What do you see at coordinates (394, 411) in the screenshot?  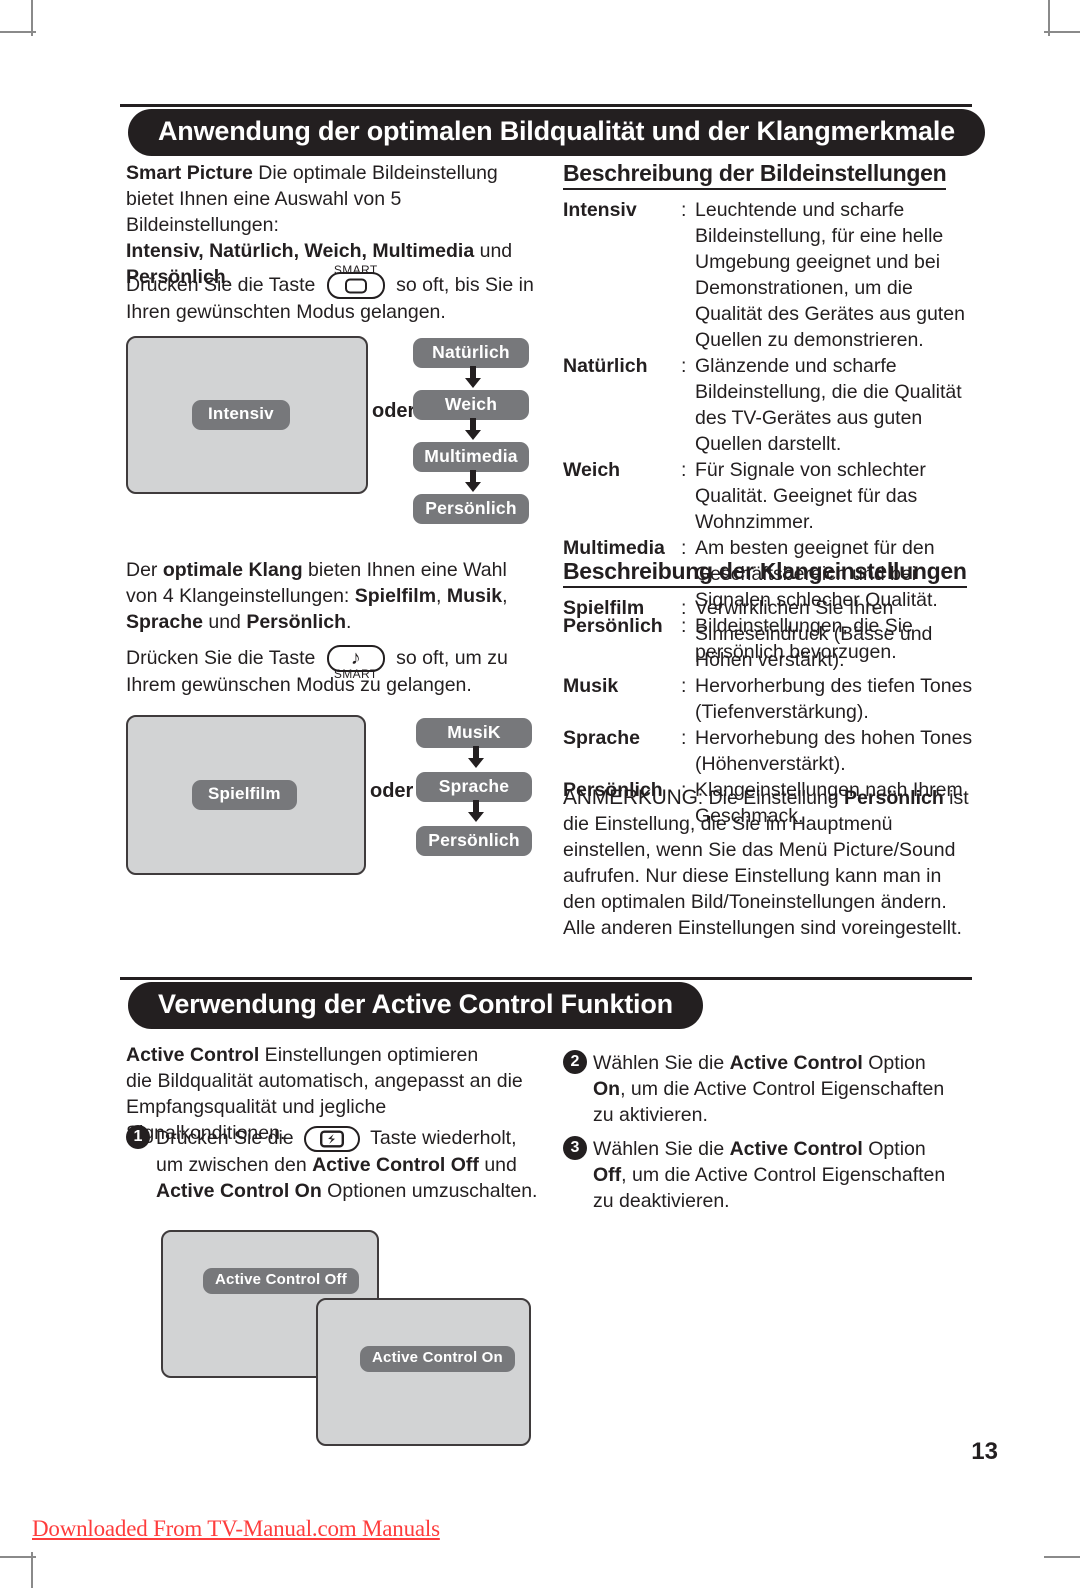 I see `or-label-picture: oder` at bounding box center [394, 411].